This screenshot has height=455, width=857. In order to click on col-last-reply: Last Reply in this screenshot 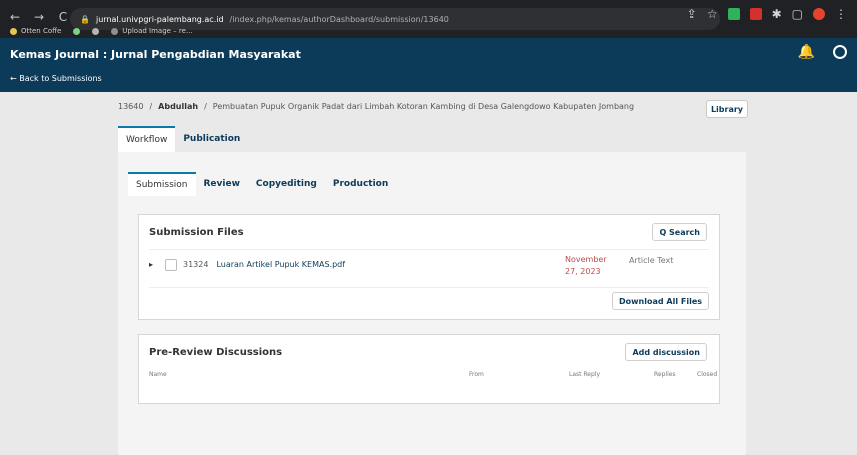, I will do `click(585, 374)`.